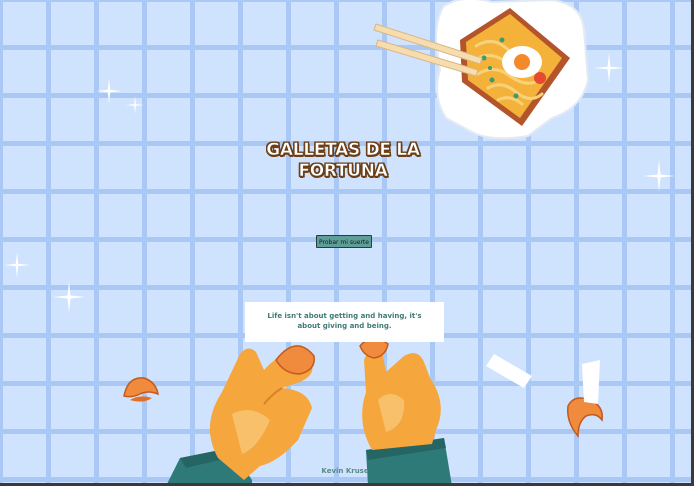 Image resolution: width=694 pixels, height=486 pixels. Describe the element at coordinates (309, 411) in the screenshot. I see `hands-illustration` at that location.